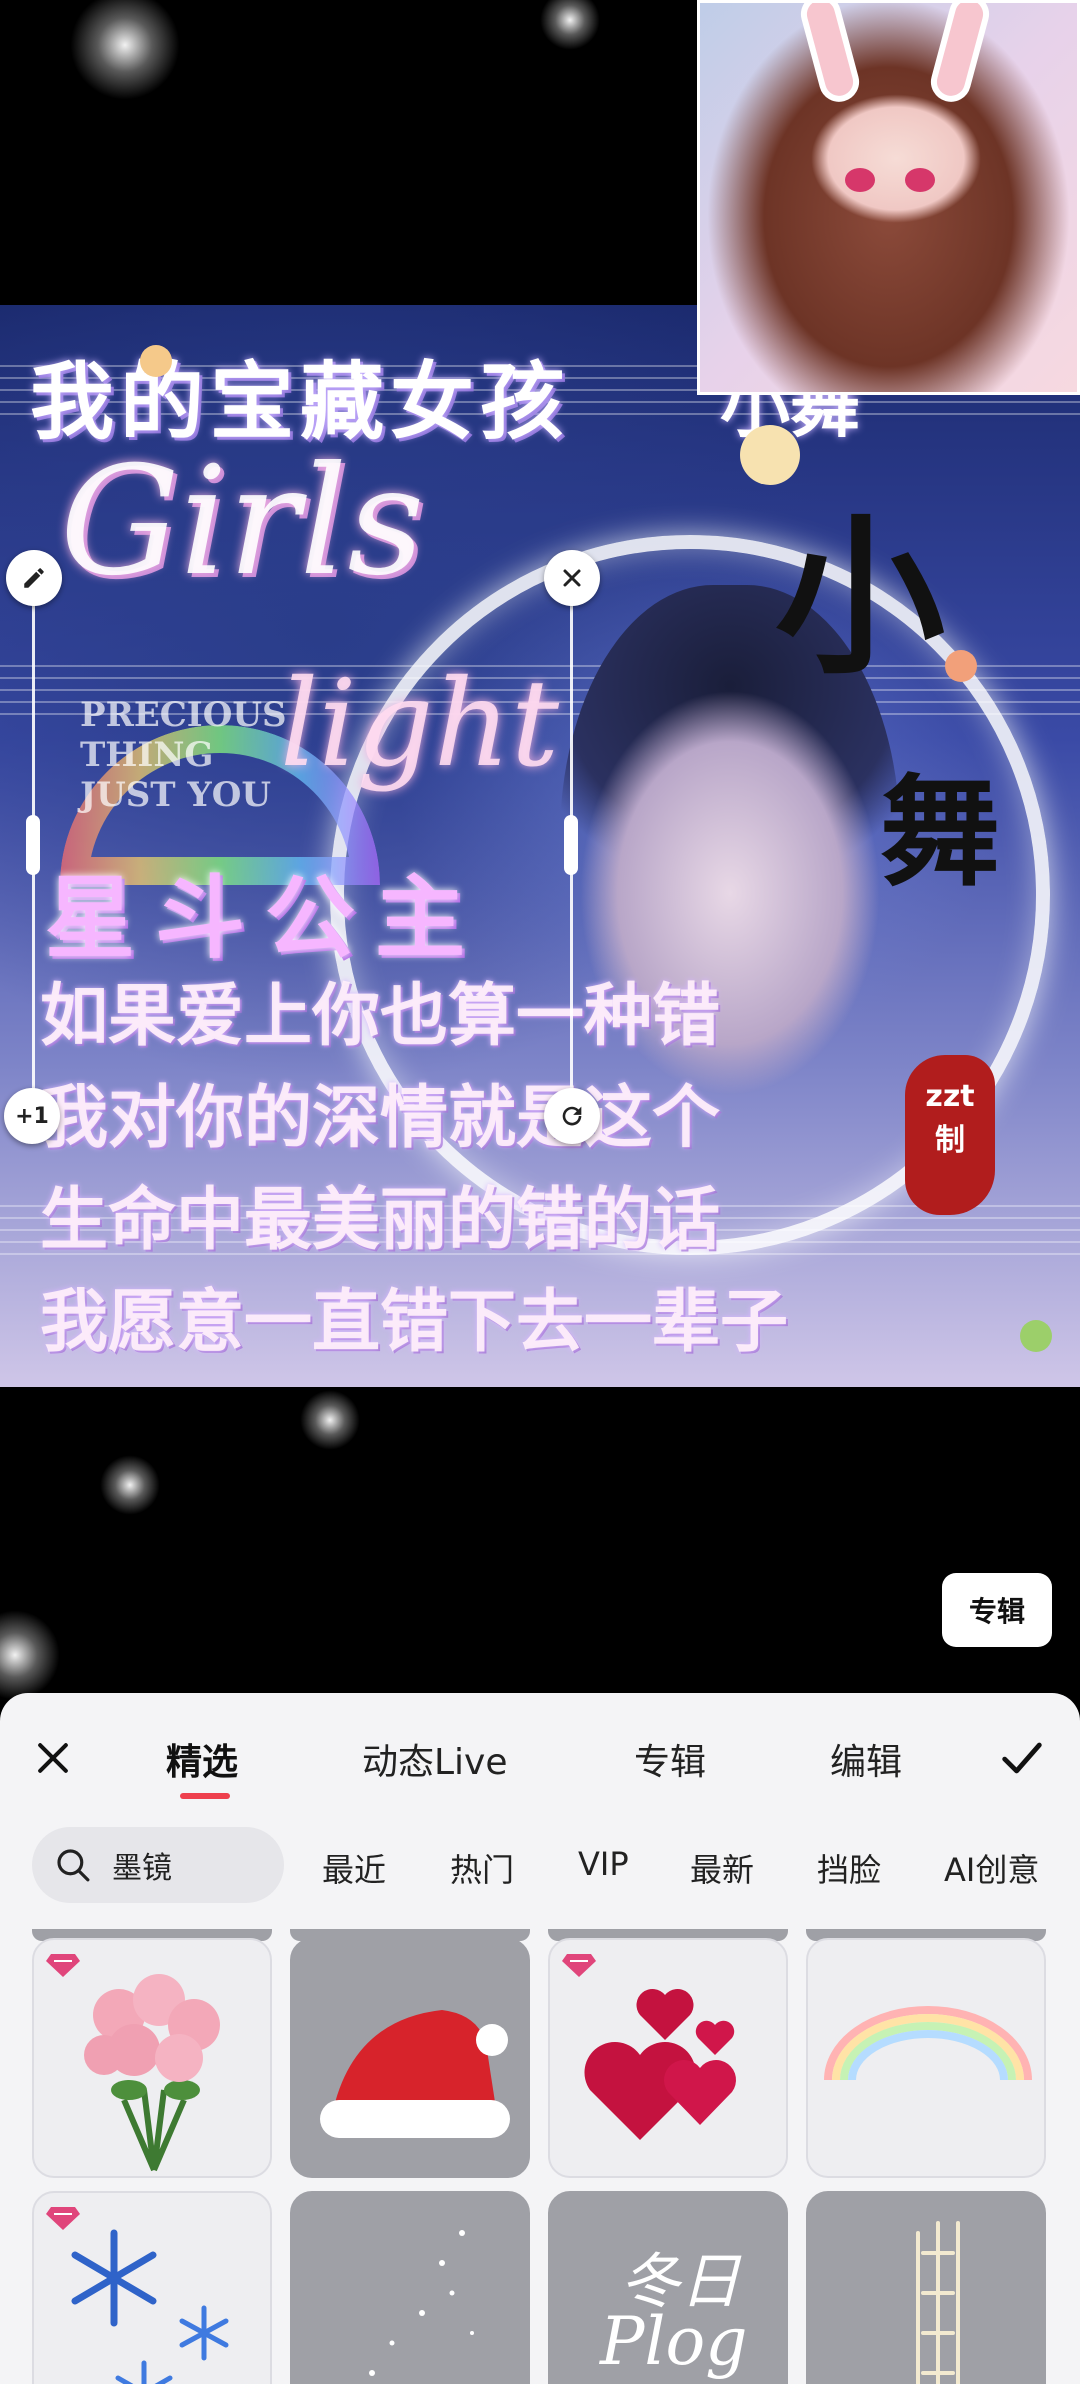 This screenshot has height=2384, width=1080. I want to click on active-tab-indicator, so click(205, 1796).